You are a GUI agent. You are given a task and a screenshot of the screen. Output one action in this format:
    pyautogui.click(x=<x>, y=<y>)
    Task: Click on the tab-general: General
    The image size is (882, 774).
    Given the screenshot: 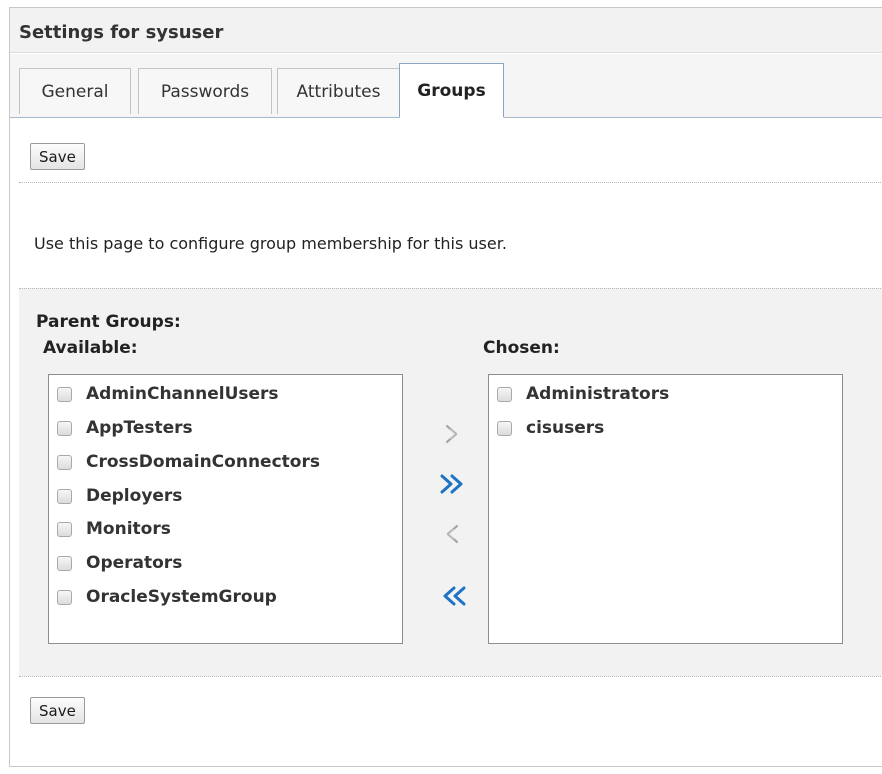 What is the action you would take?
    pyautogui.click(x=75, y=91)
    